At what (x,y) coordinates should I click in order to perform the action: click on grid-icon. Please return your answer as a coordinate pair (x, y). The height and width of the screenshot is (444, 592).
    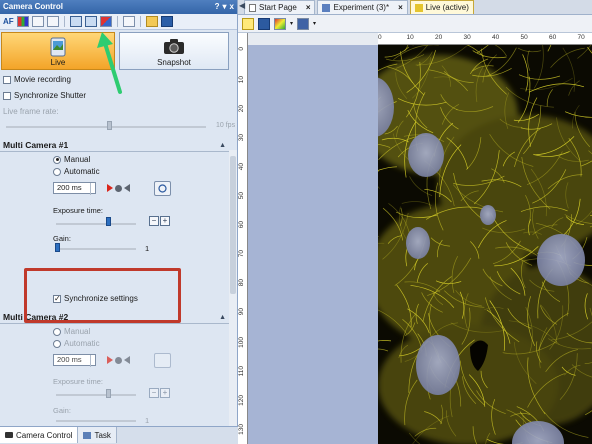
    Looking at the image, I should click on (128, 21).